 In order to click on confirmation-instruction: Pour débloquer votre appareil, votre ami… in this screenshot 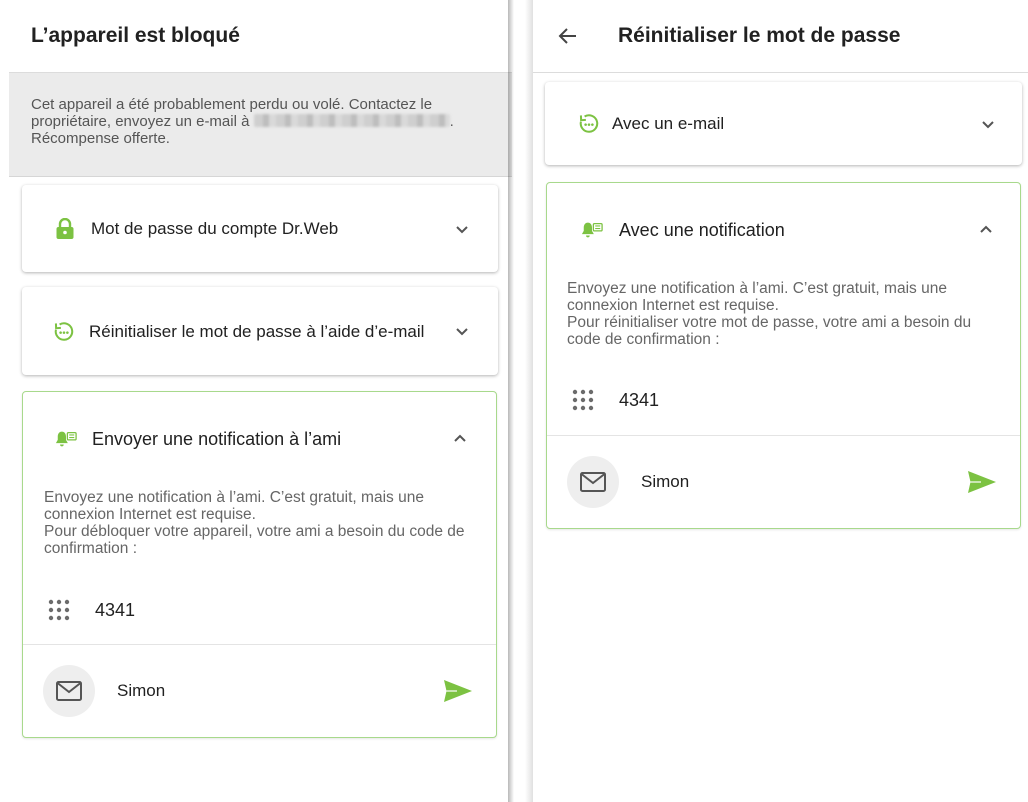, I will do `click(254, 540)`.